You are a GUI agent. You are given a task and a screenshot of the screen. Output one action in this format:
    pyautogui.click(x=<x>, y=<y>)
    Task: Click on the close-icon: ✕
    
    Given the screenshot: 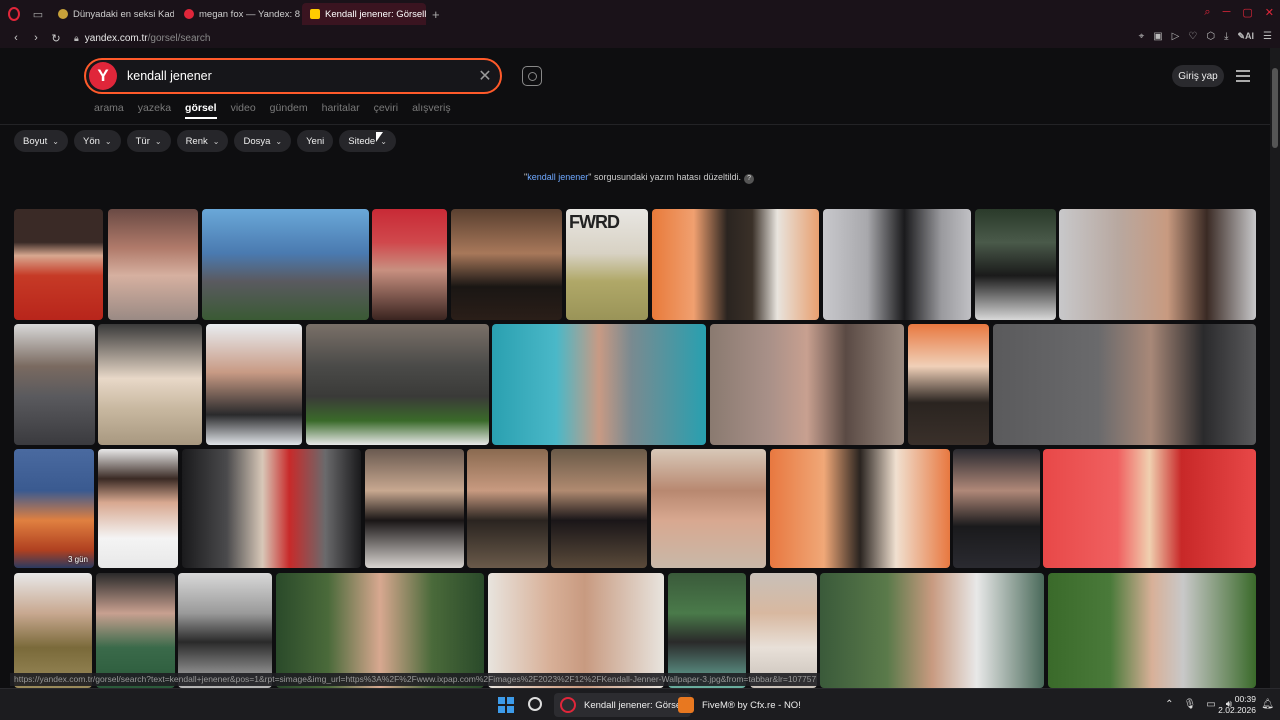 What is the action you would take?
    pyautogui.click(x=1269, y=12)
    